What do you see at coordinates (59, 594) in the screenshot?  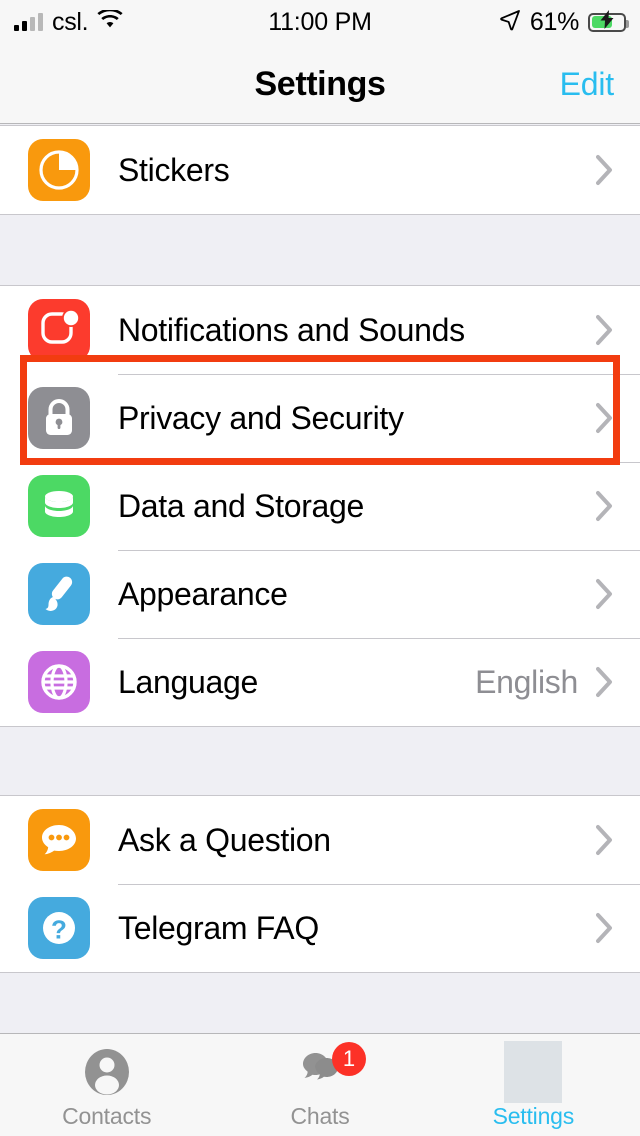 I see `paintbrush-icon` at bounding box center [59, 594].